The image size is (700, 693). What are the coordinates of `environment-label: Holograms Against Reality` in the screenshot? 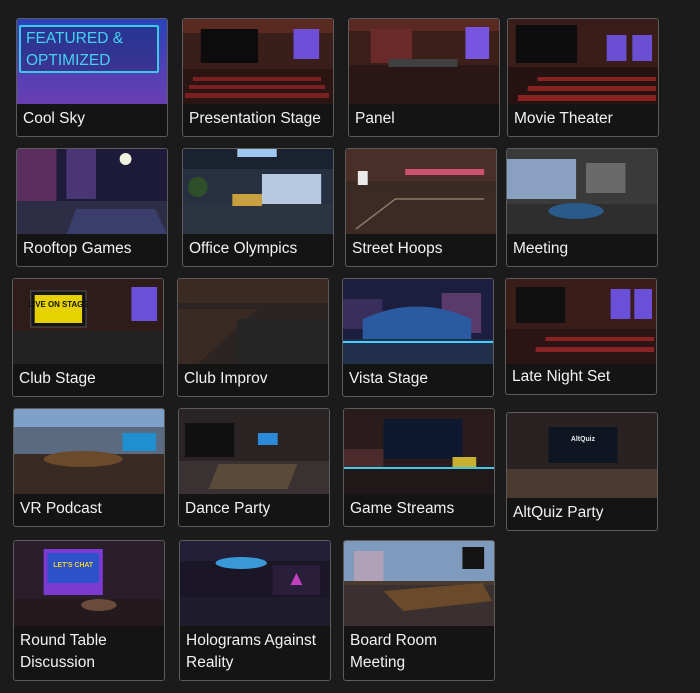 It's located at (251, 651).